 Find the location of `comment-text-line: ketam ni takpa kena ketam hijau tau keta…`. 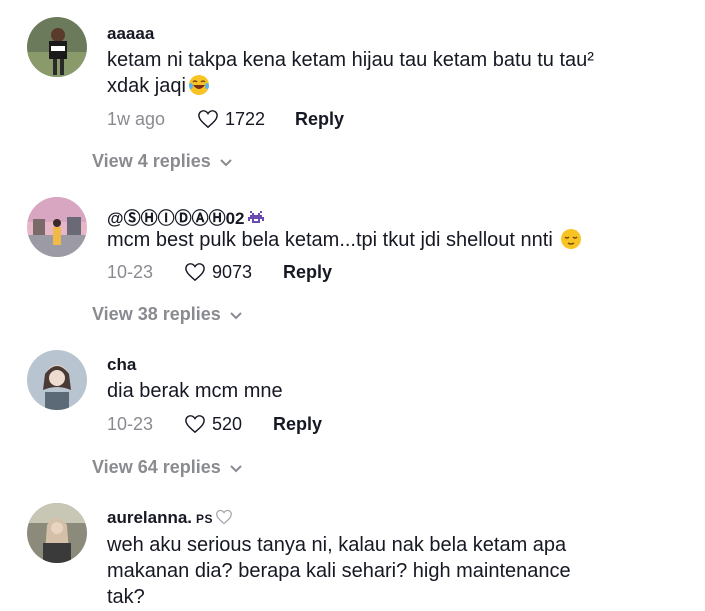

comment-text-line: ketam ni takpa kena ketam hijau tau keta… is located at coordinates (350, 60).